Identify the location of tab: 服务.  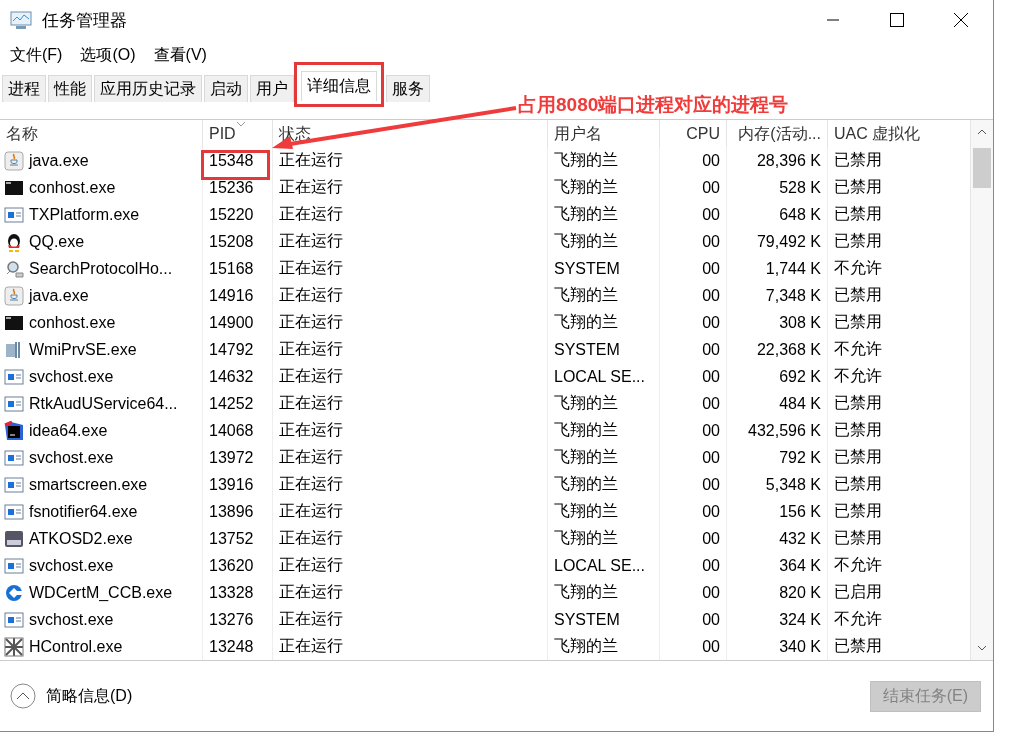
(408, 88).